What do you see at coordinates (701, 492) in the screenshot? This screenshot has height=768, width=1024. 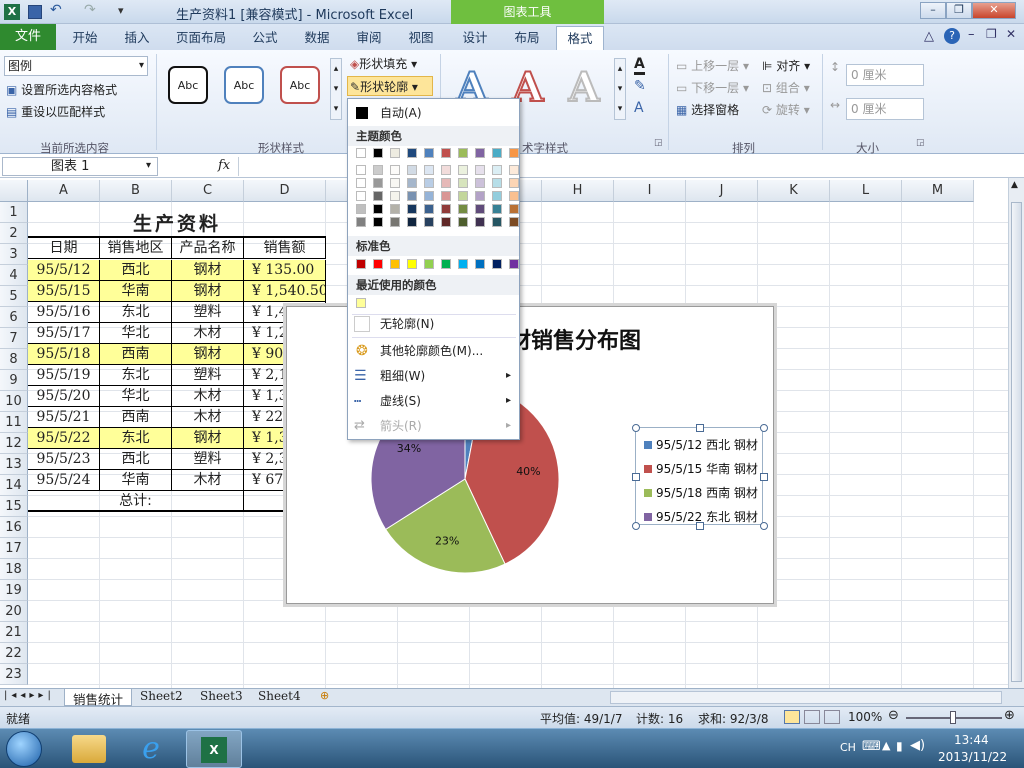 I see `legend-entry: 95/5/18 西南 钢材` at bounding box center [701, 492].